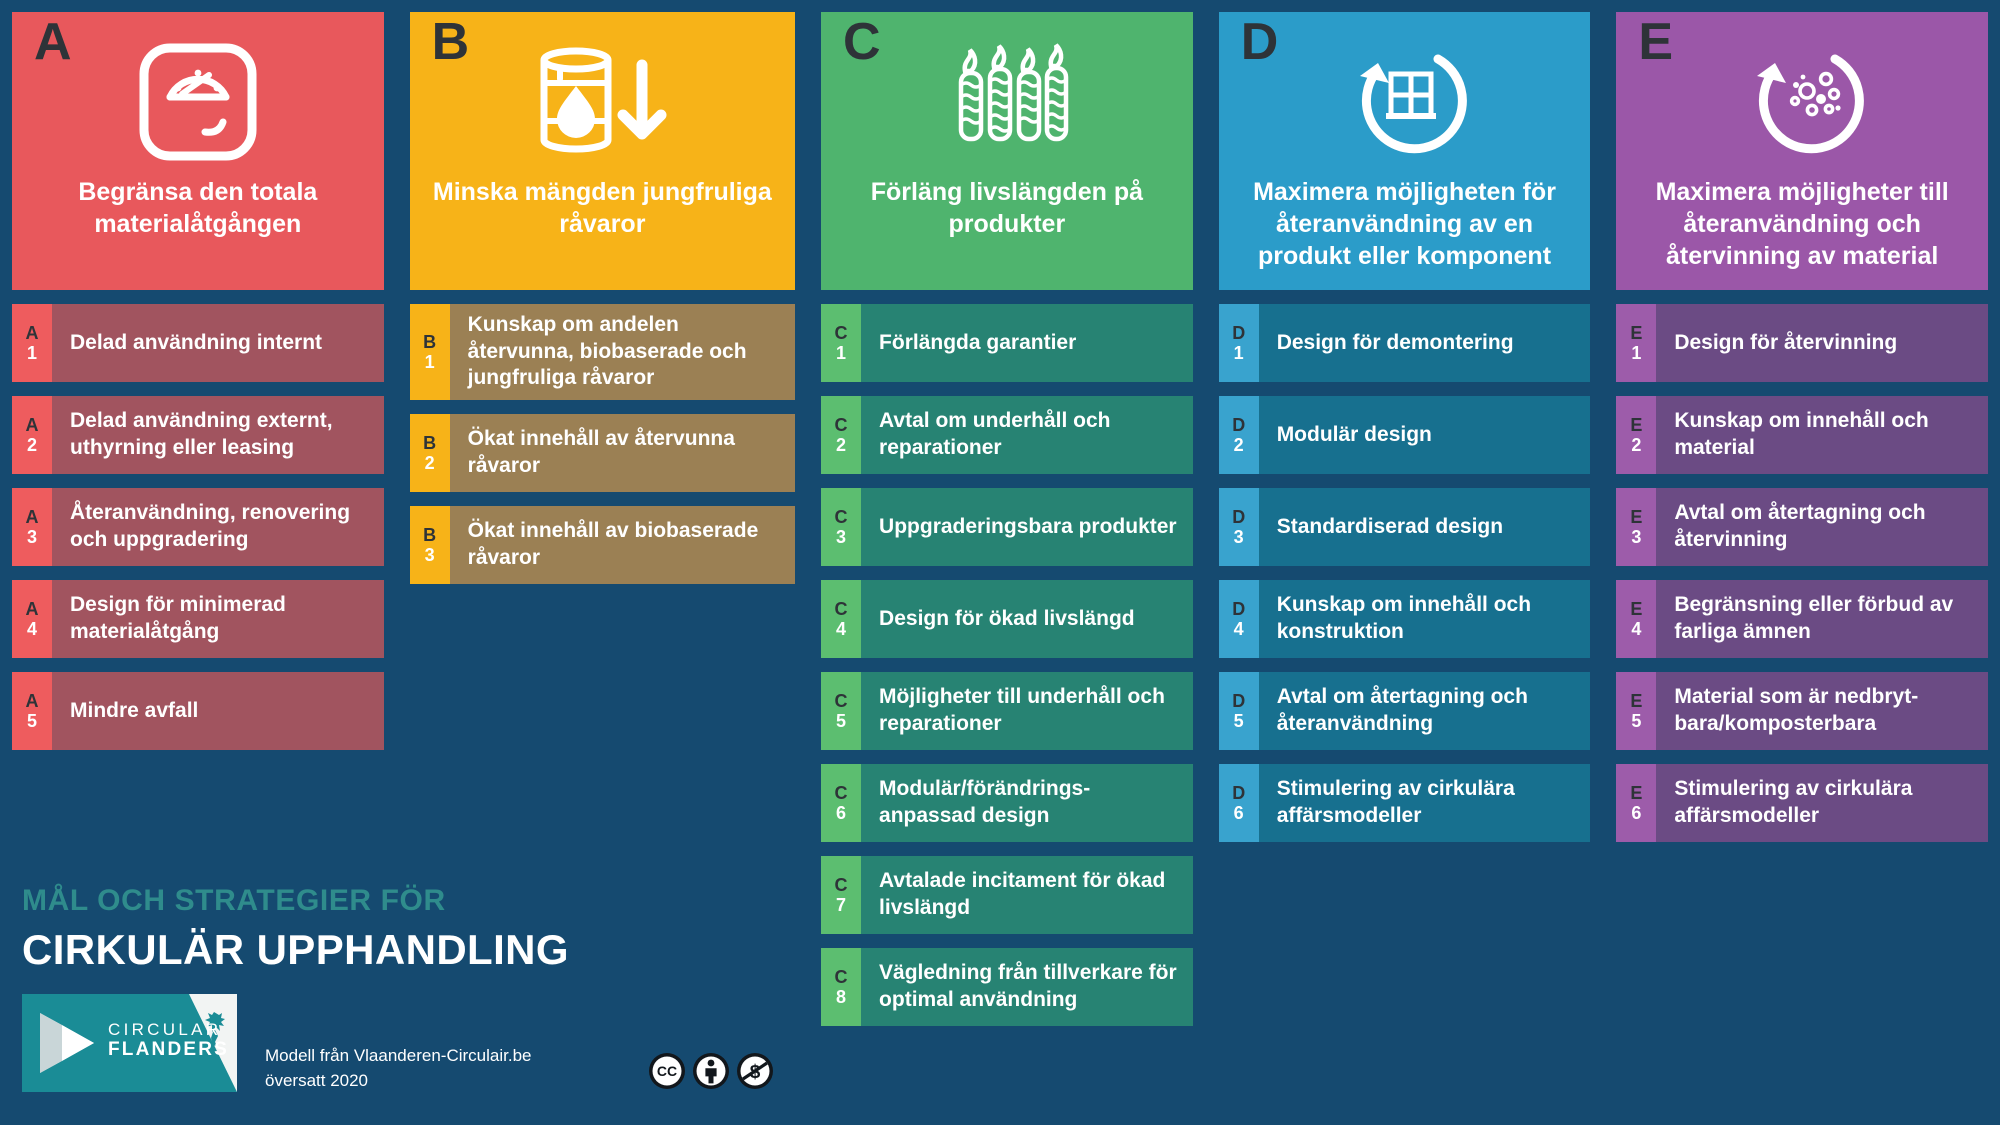 This screenshot has height=1125, width=2000. What do you see at coordinates (1007, 435) in the screenshot?
I see `strategy-item: C 2 Avtal om underhåll och reparationer` at bounding box center [1007, 435].